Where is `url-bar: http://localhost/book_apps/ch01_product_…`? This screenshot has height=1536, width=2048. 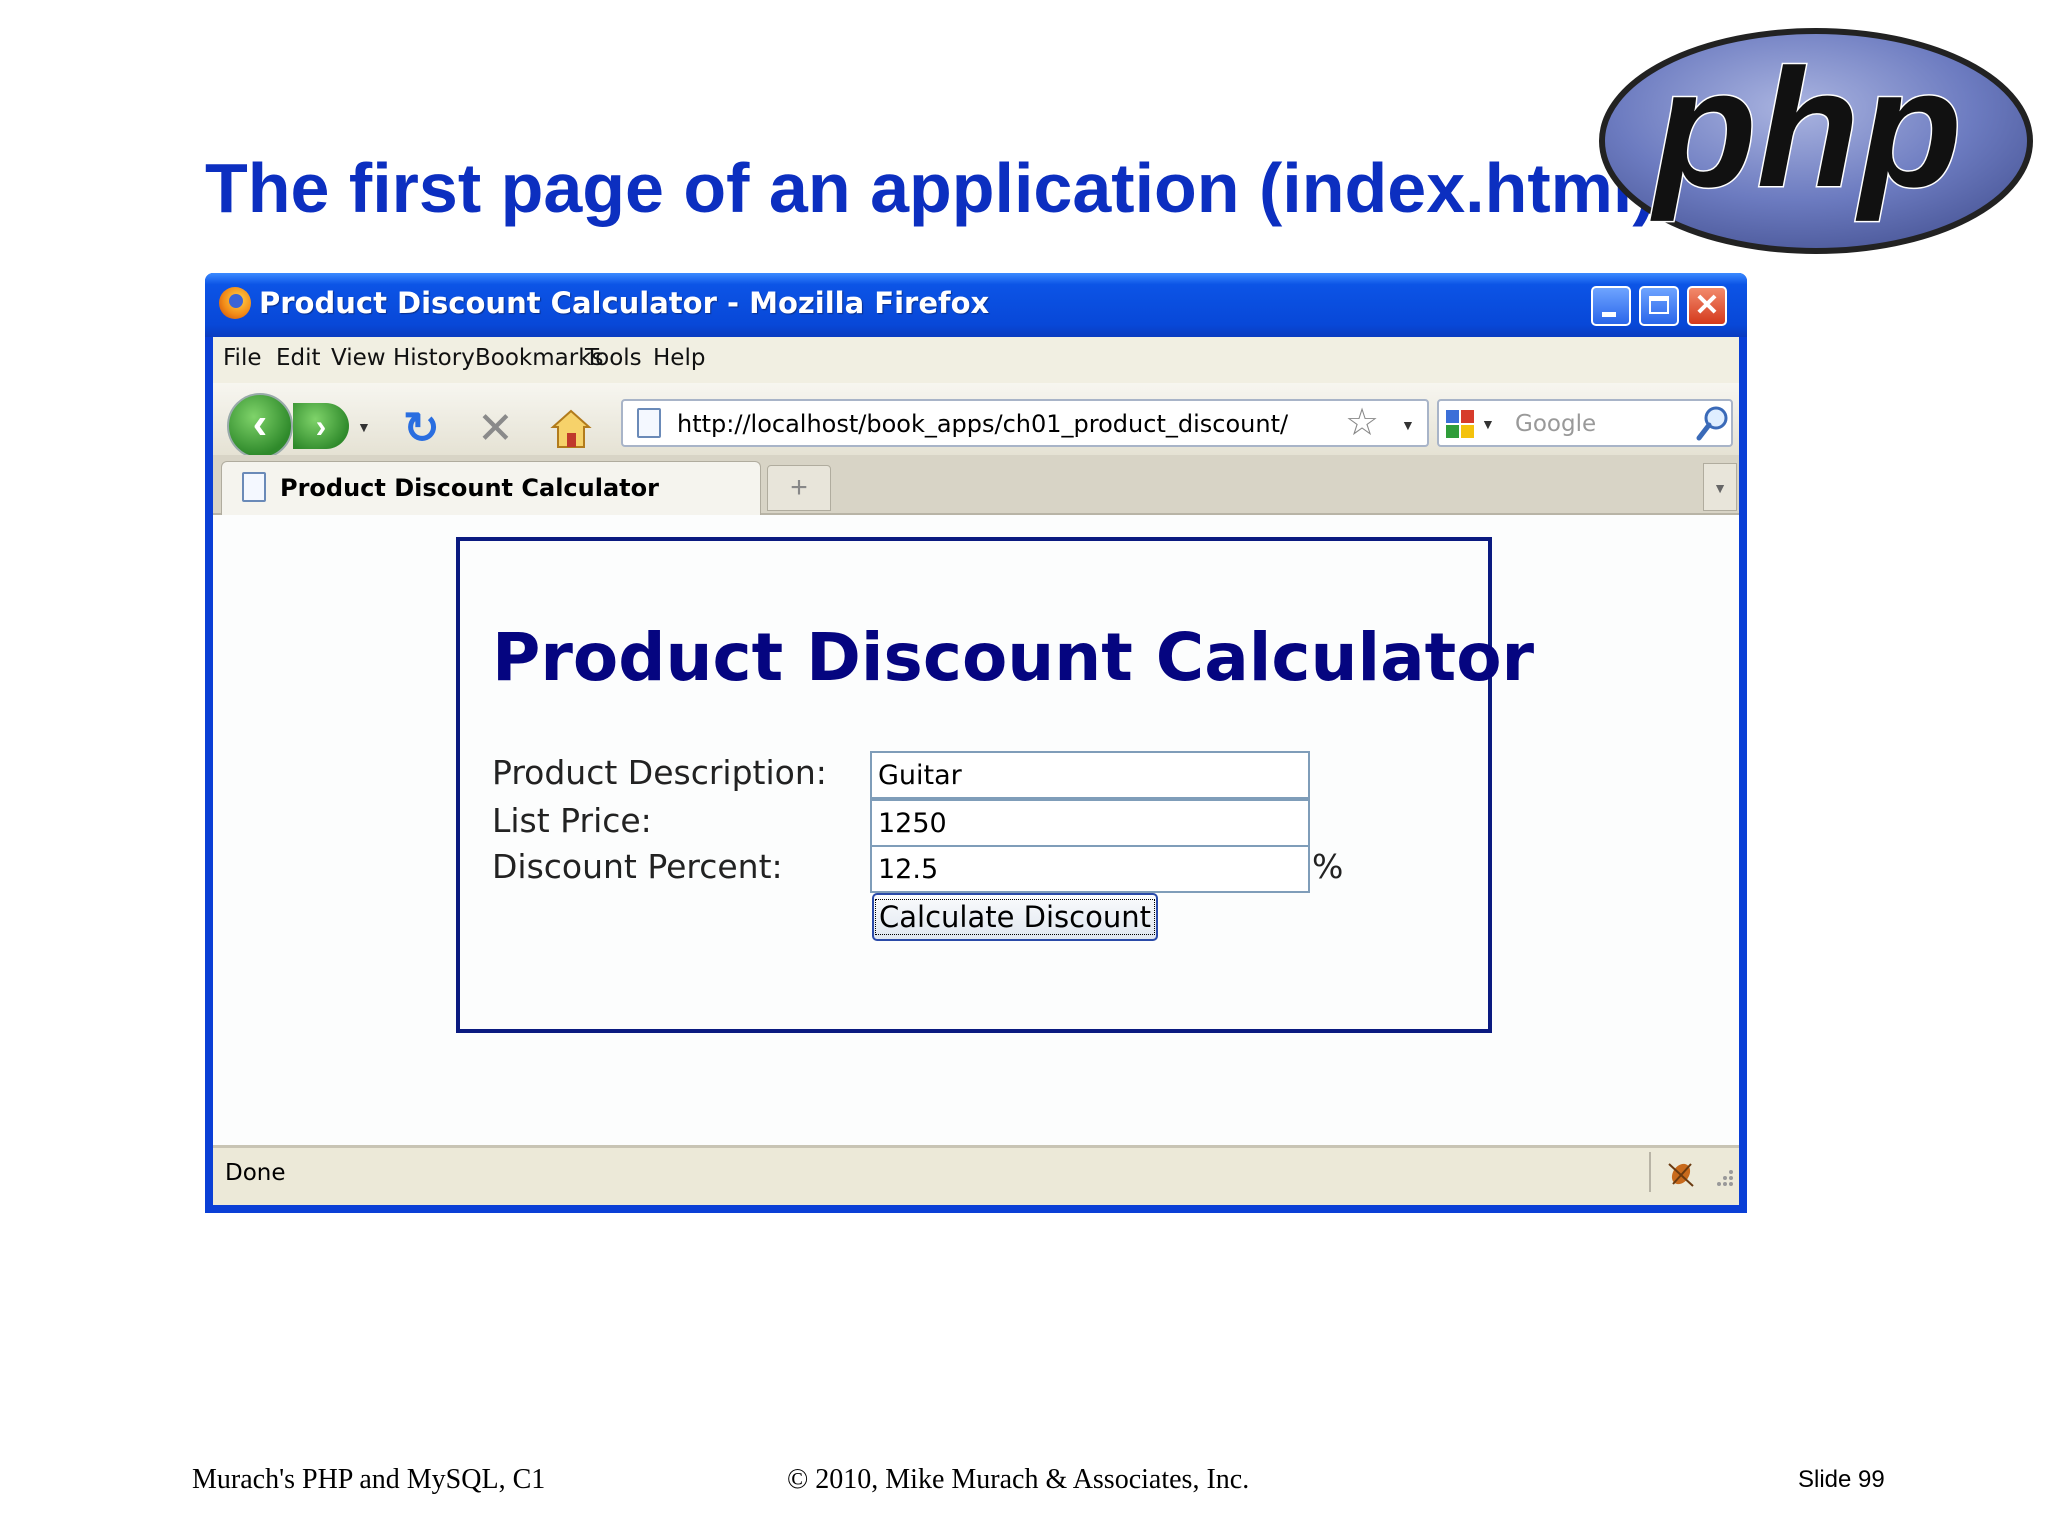 url-bar: http://localhost/book_apps/ch01_product_… is located at coordinates (1025, 423).